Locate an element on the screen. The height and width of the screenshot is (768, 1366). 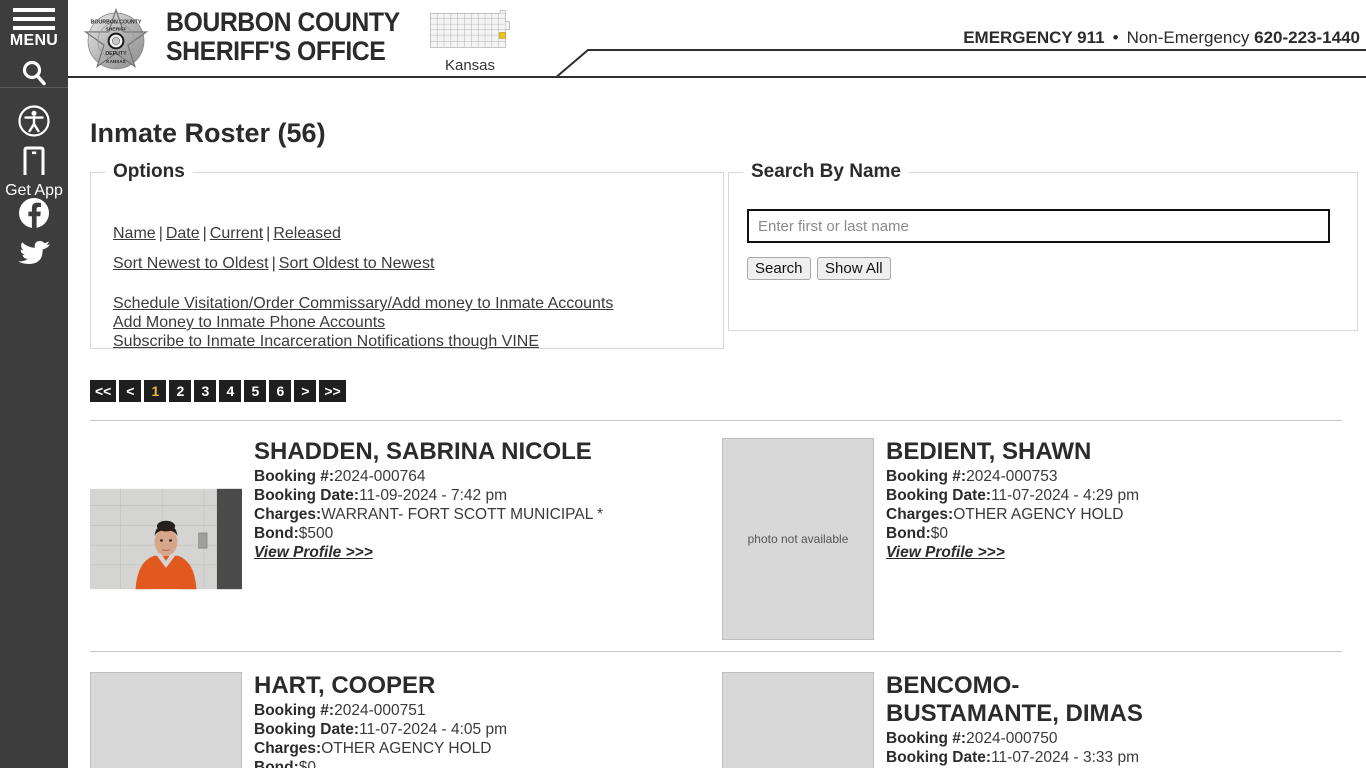
search-input is located at coordinates (1038, 226).